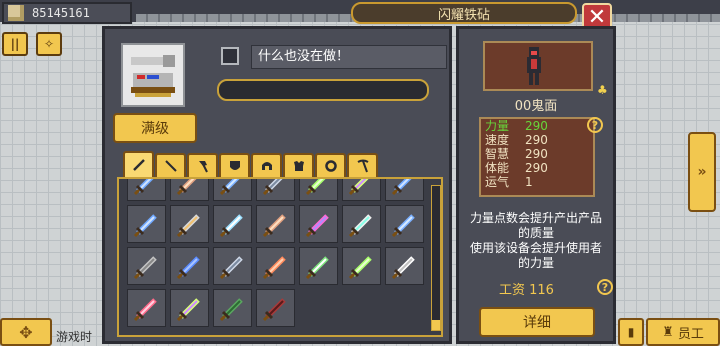 The height and width of the screenshot is (346, 720). I want to click on max-level-button: 满级, so click(155, 128).